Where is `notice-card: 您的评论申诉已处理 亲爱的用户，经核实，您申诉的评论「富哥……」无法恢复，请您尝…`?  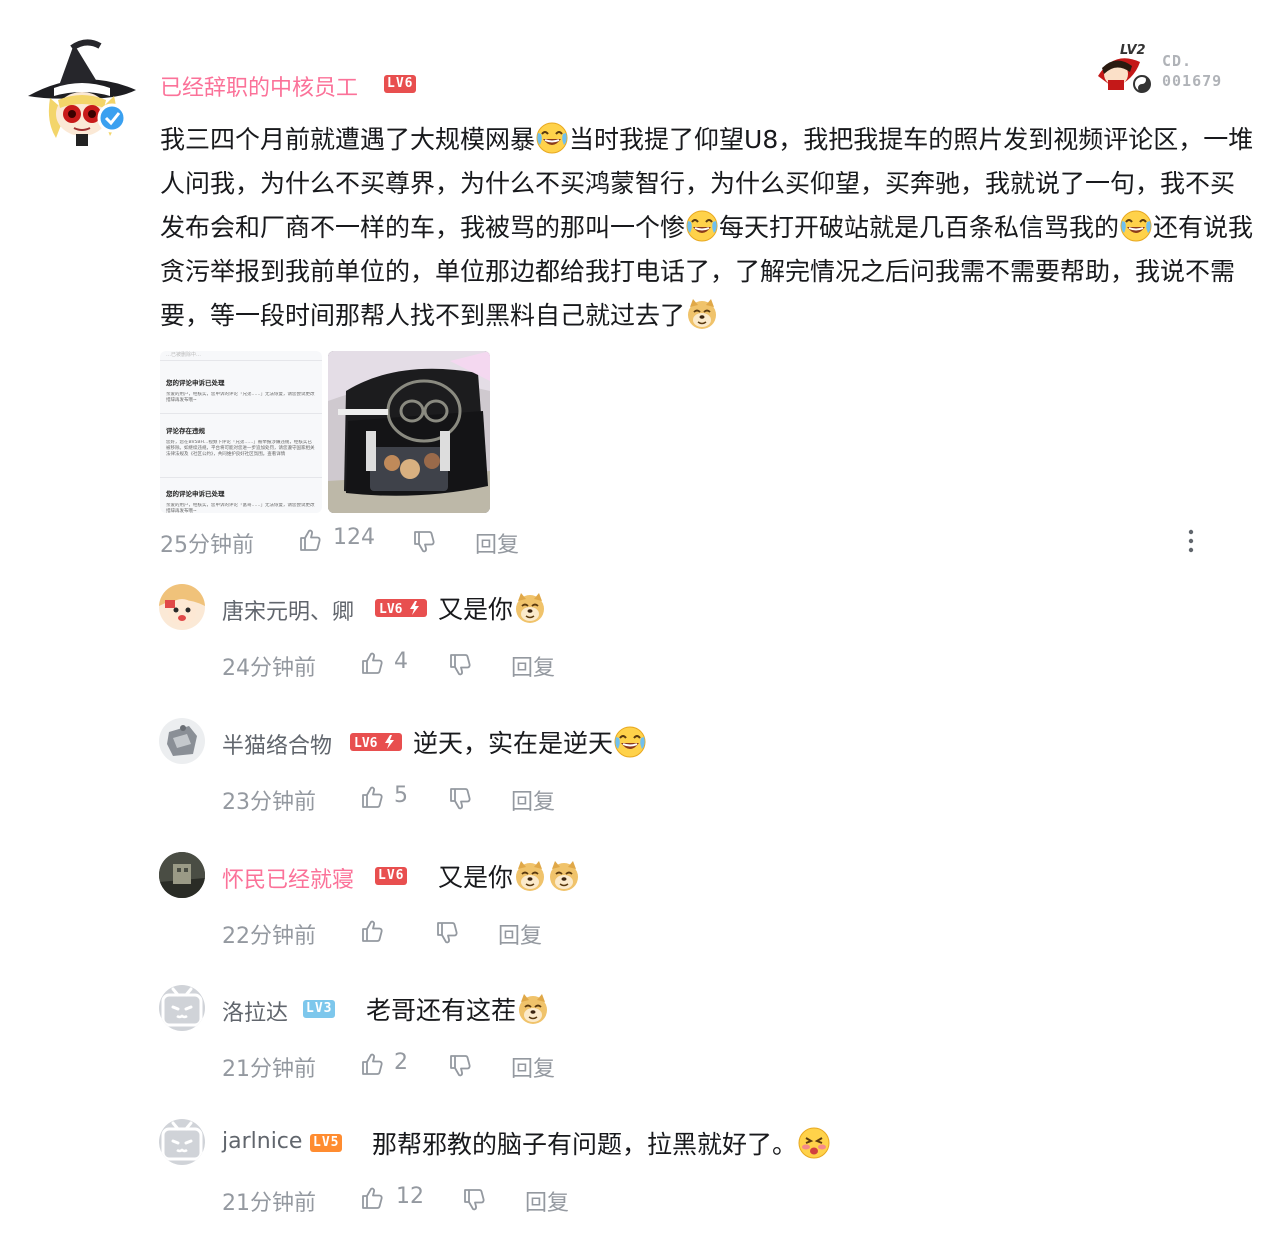 notice-card: 您的评论申诉已处理 亲爱的用户，经核实，您申诉的评论「富哥……」无法恢复，请您尝… is located at coordinates (240, 501).